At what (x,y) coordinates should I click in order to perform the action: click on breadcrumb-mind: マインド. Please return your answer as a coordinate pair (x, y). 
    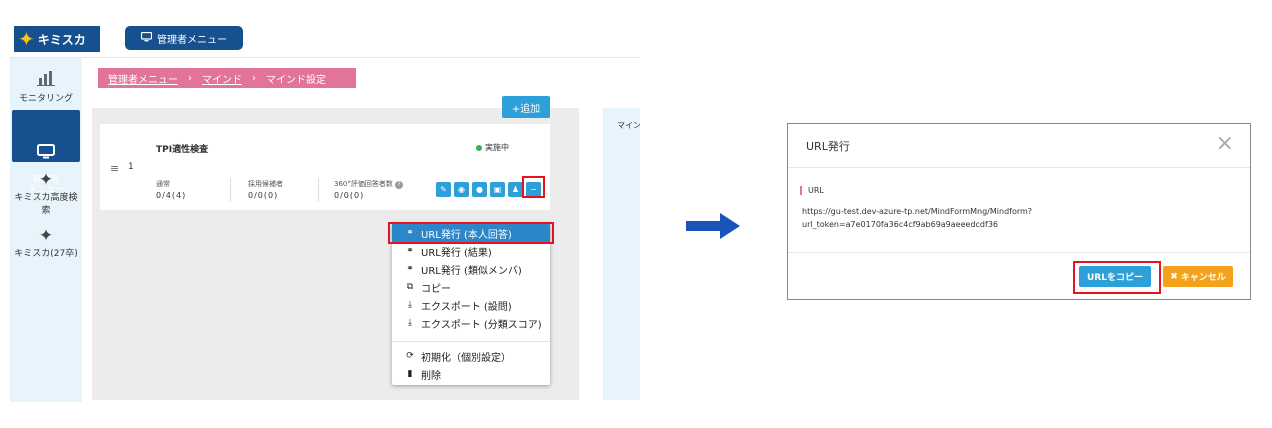
    Looking at the image, I should click on (222, 78).